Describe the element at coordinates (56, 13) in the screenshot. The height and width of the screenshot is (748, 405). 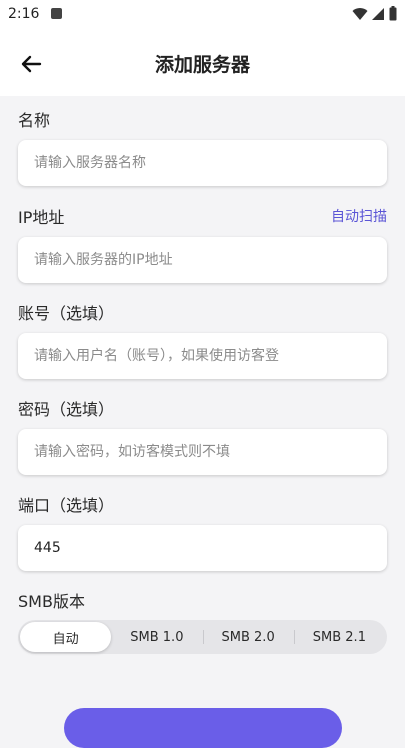
I see `notification-icon` at that location.